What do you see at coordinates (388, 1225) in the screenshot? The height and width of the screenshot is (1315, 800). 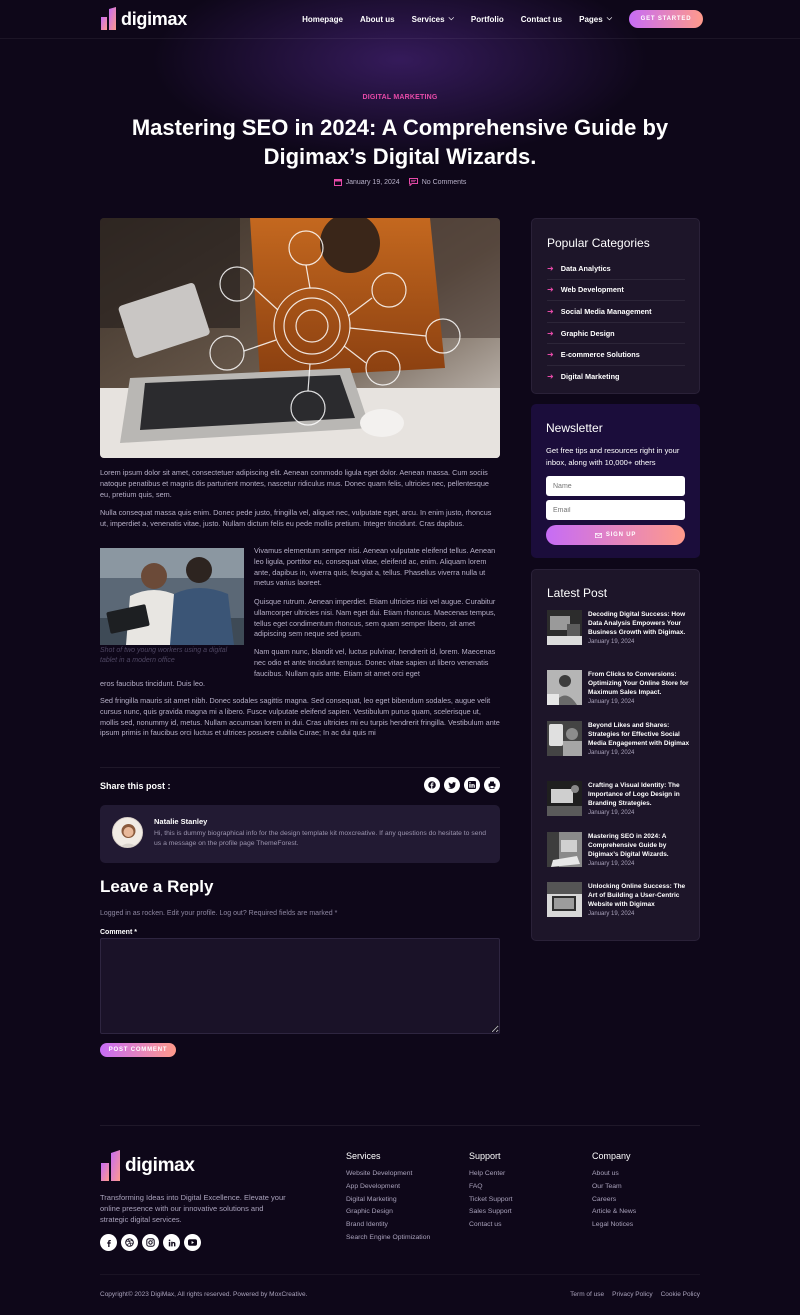 I see `footer-link: Brand Identity` at bounding box center [388, 1225].